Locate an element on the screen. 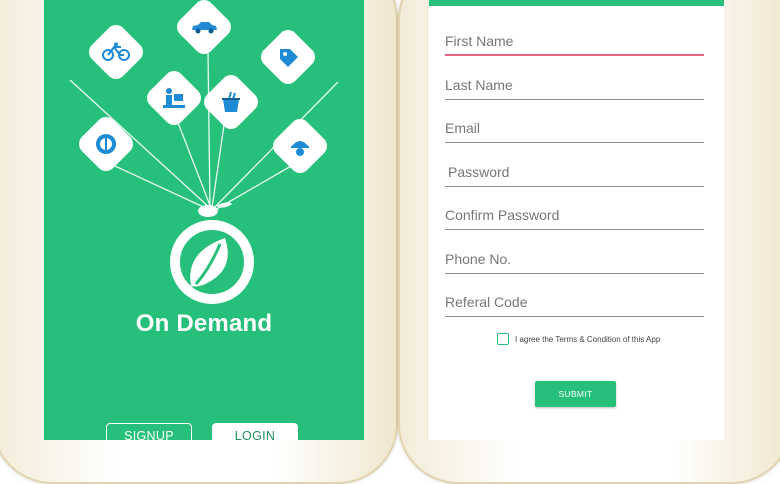 The height and width of the screenshot is (484, 780). on-demand-logo is located at coordinates (212, 253).